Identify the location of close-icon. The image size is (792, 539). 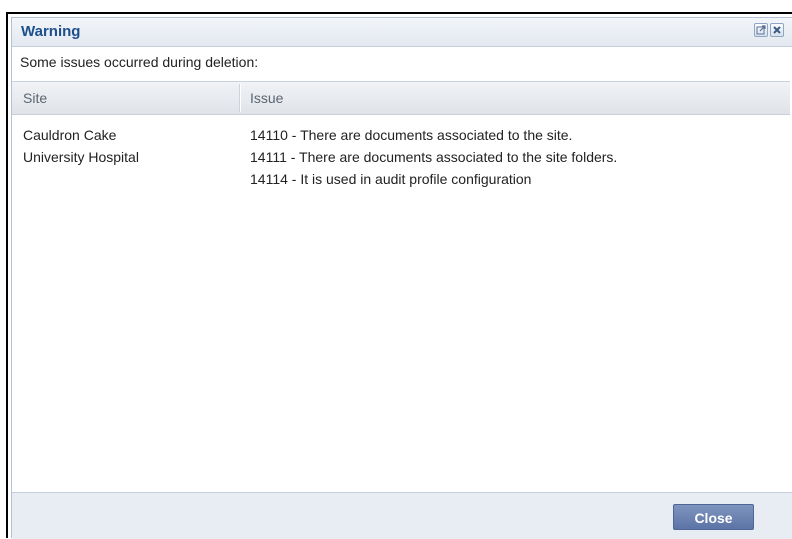
(777, 30).